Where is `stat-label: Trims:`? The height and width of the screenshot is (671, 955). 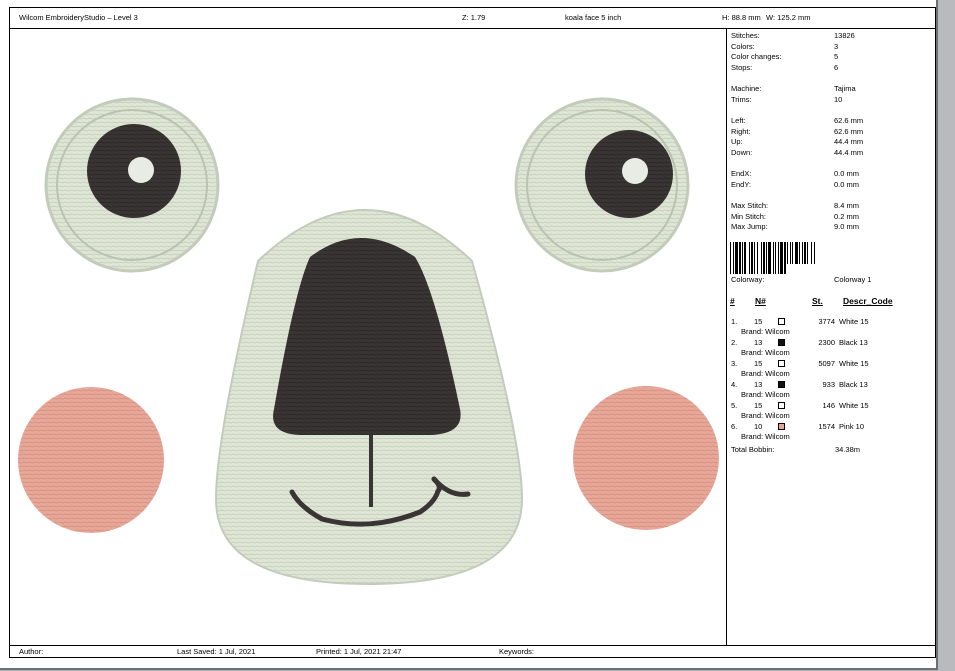 stat-label: Trims: is located at coordinates (741, 99).